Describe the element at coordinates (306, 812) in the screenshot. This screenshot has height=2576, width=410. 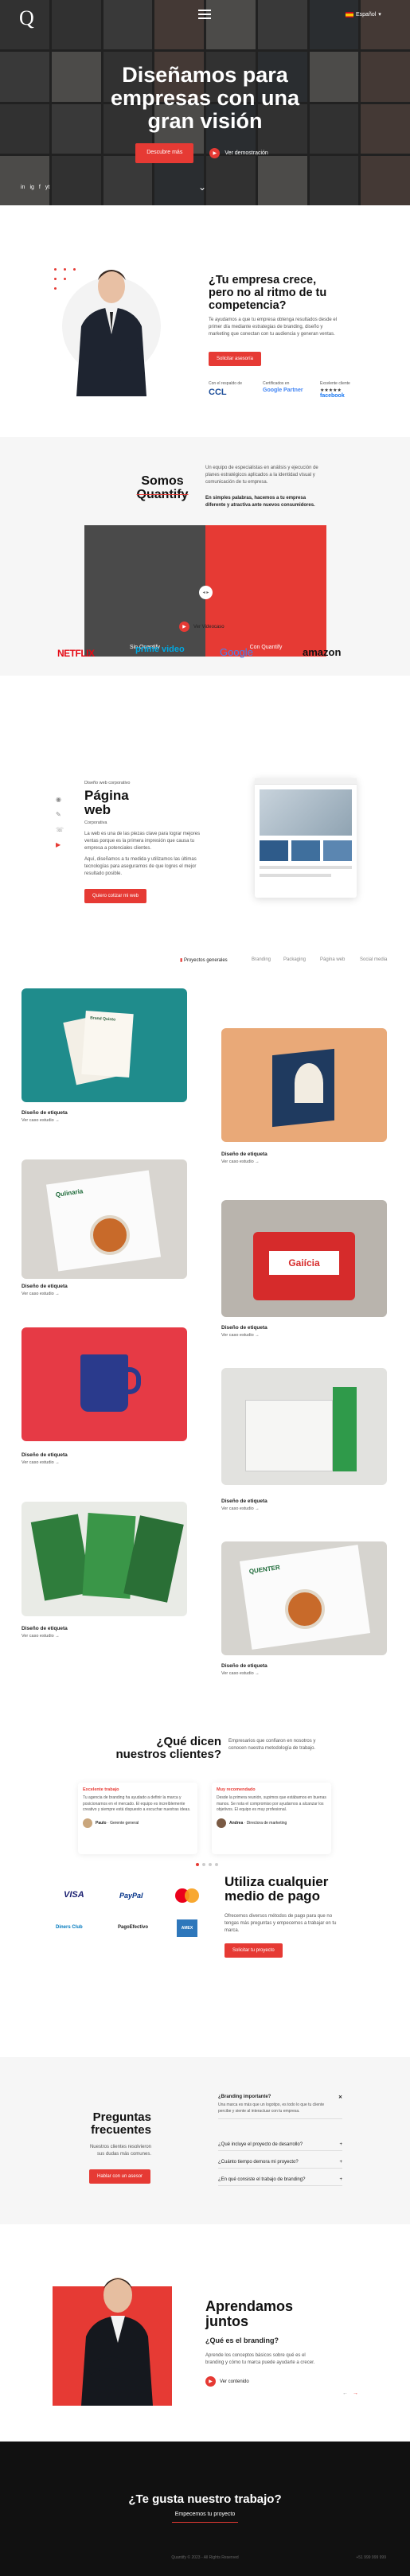
I see `mockup-hero-image` at that location.